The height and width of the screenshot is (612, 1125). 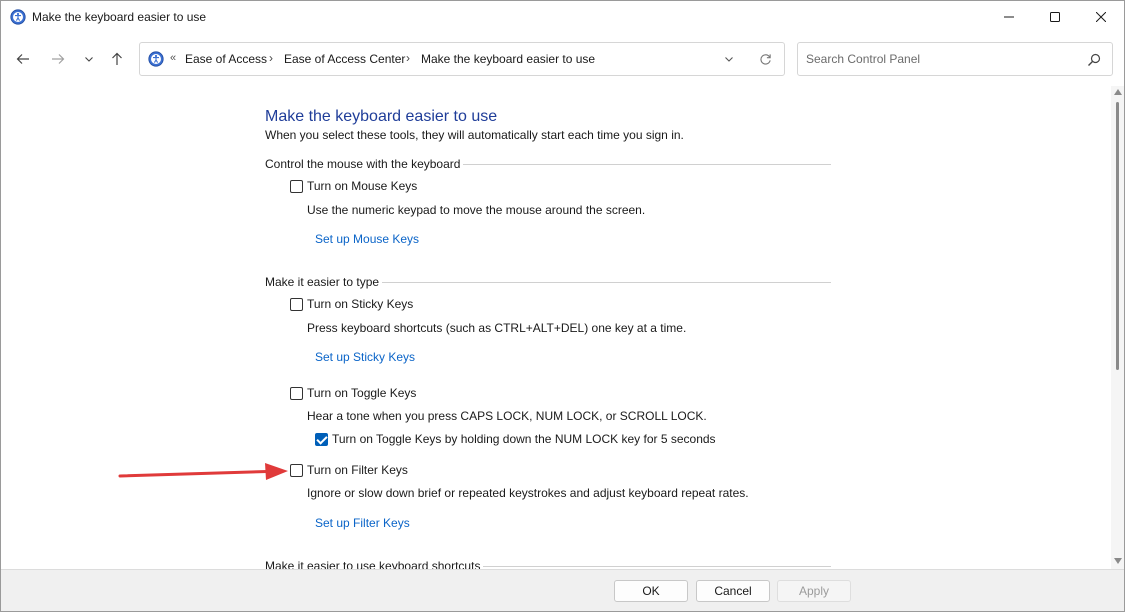 What do you see at coordinates (344, 59) in the screenshot?
I see `breadcrumb-ease-of-access-center: Ease of Access Center` at bounding box center [344, 59].